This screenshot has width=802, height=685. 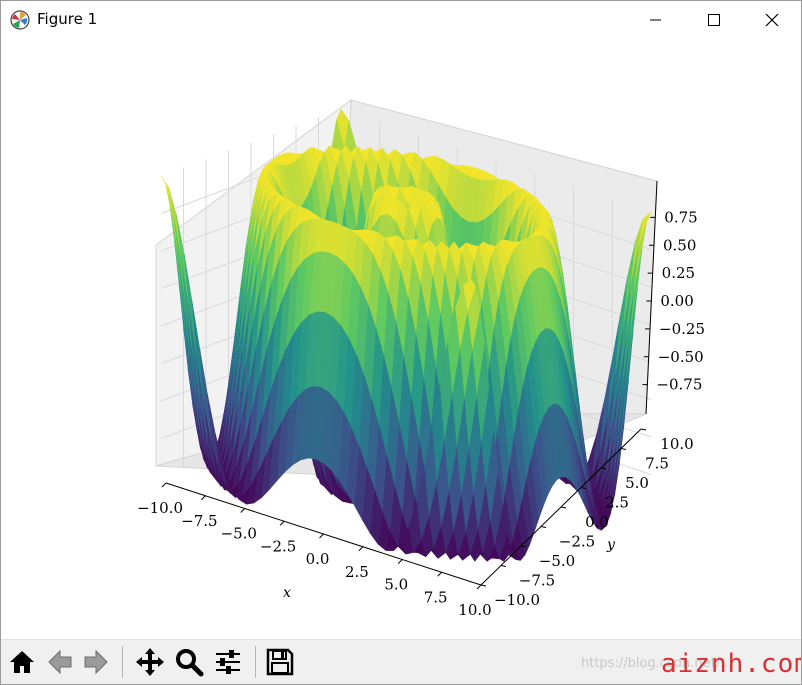 I want to click on y-tick-label: 10.0, so click(x=676, y=444).